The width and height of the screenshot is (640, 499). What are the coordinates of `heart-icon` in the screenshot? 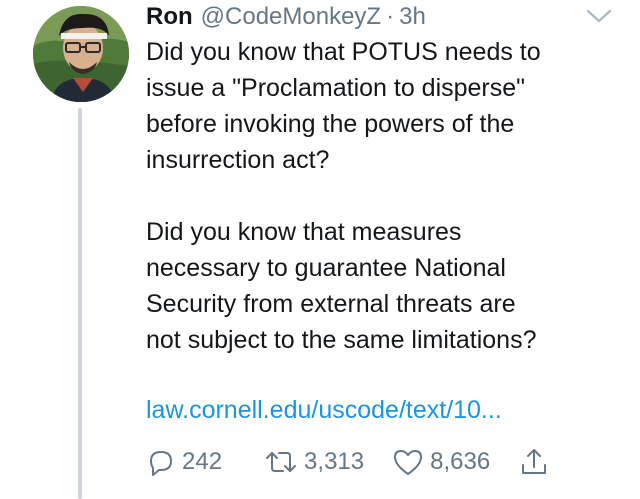 It's located at (408, 462).